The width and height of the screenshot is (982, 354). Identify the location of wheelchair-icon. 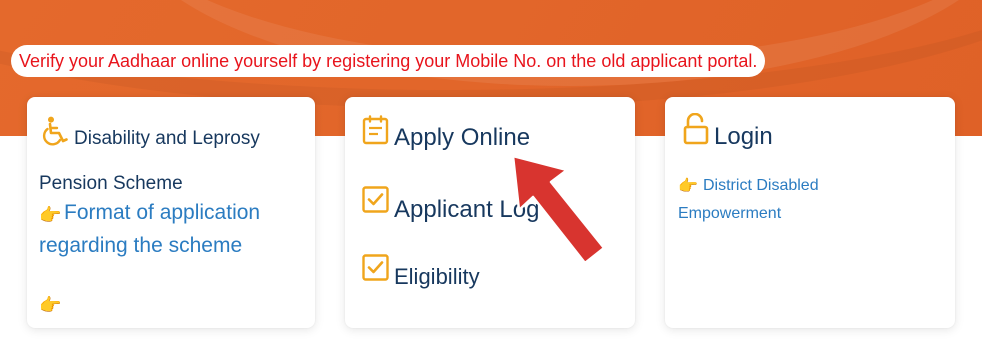
(55, 131).